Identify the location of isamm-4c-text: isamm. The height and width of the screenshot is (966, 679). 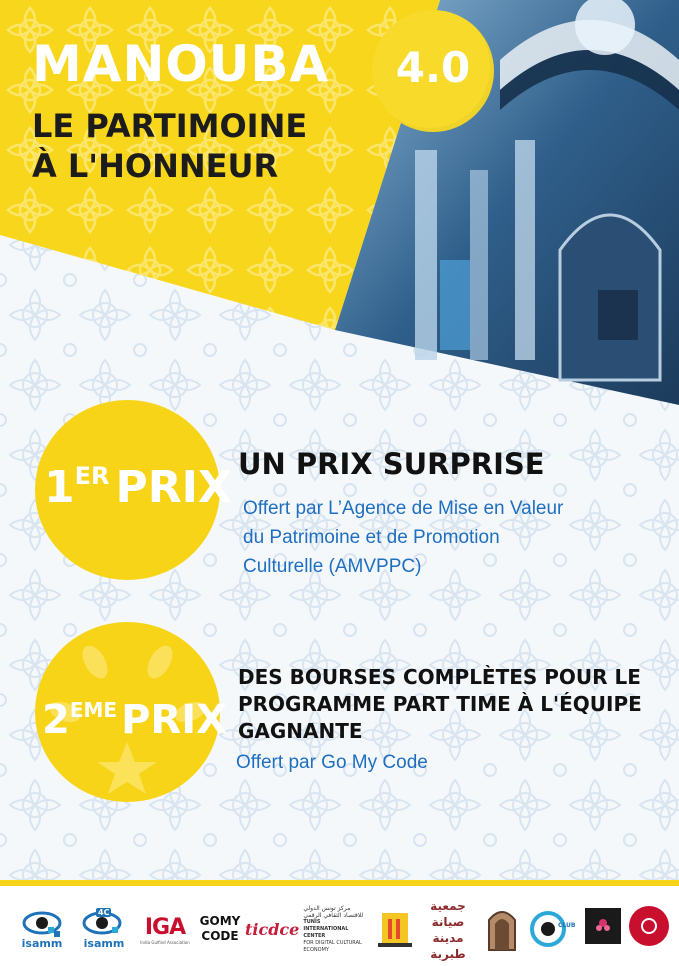
(104, 943).